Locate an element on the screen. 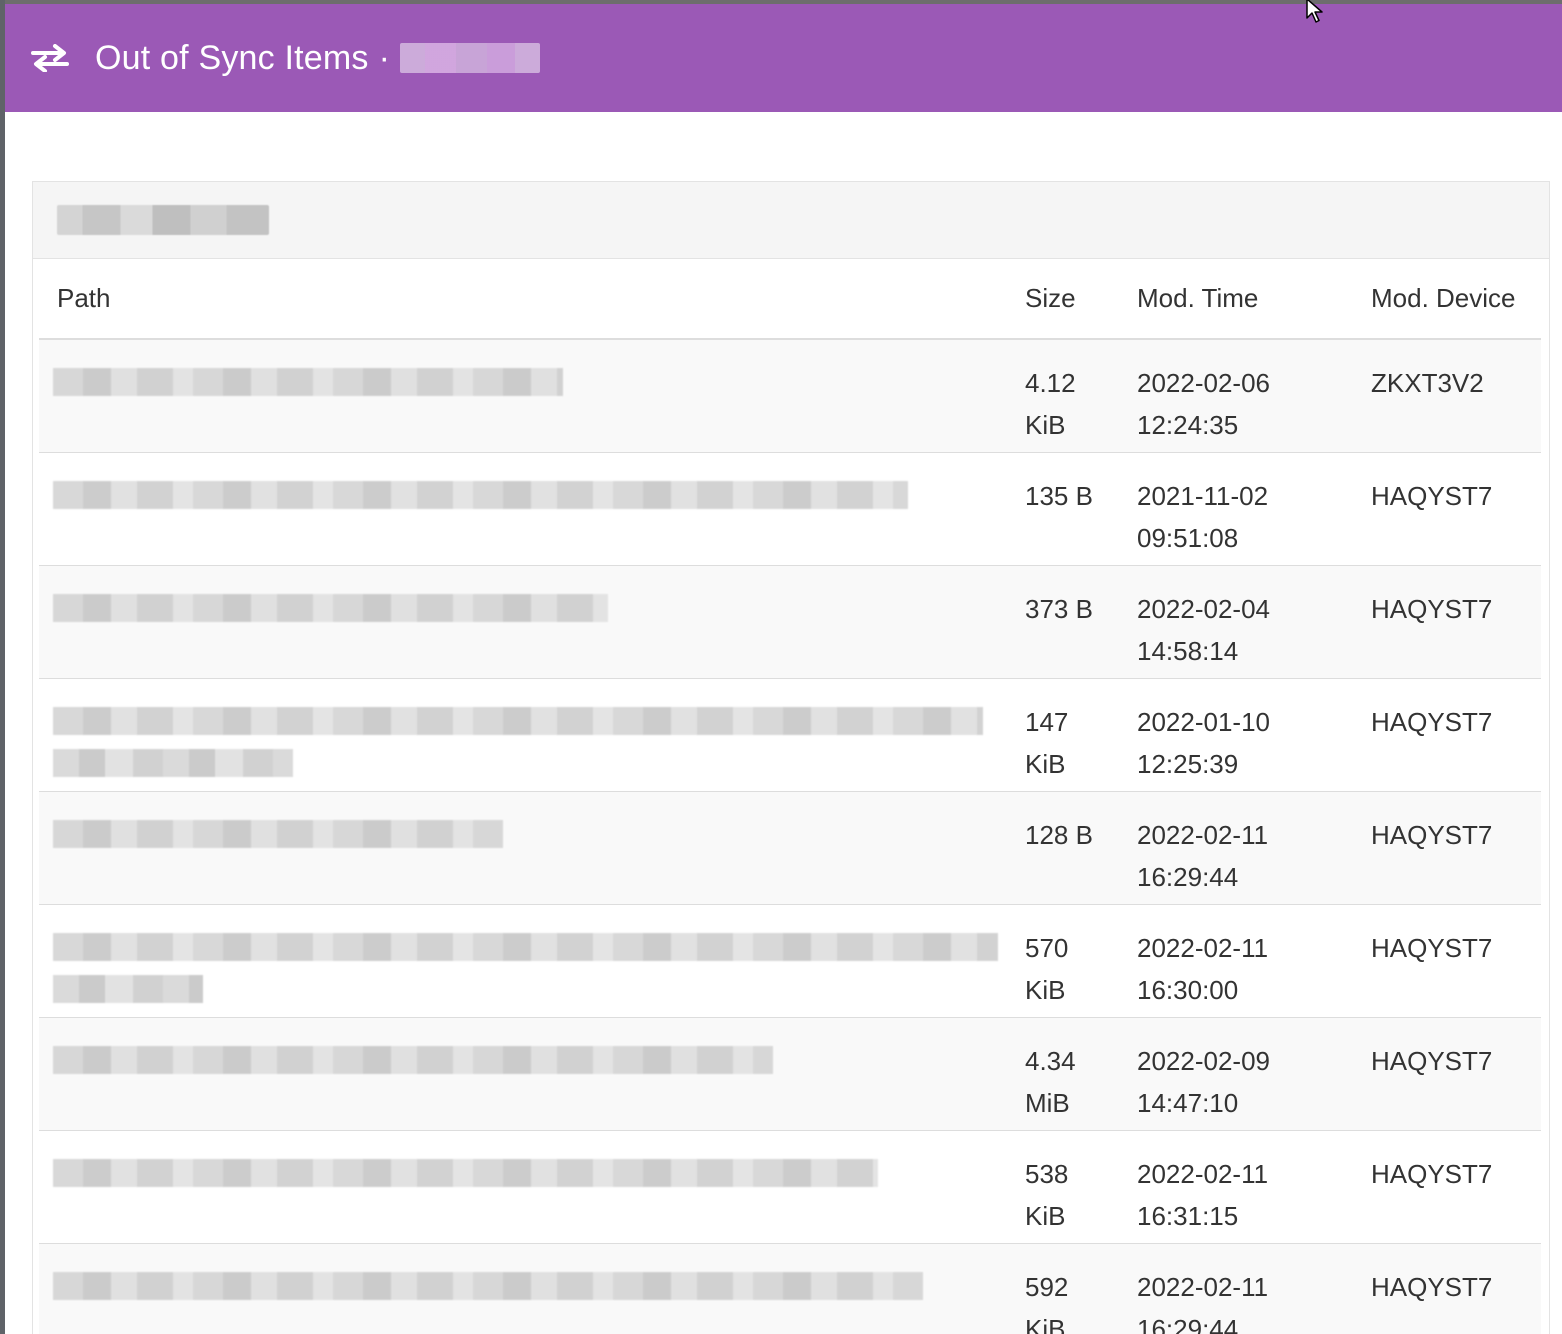 Image resolution: width=1562 pixels, height=1334 pixels. mod-time: 14:58:14 is located at coordinates (1188, 650).